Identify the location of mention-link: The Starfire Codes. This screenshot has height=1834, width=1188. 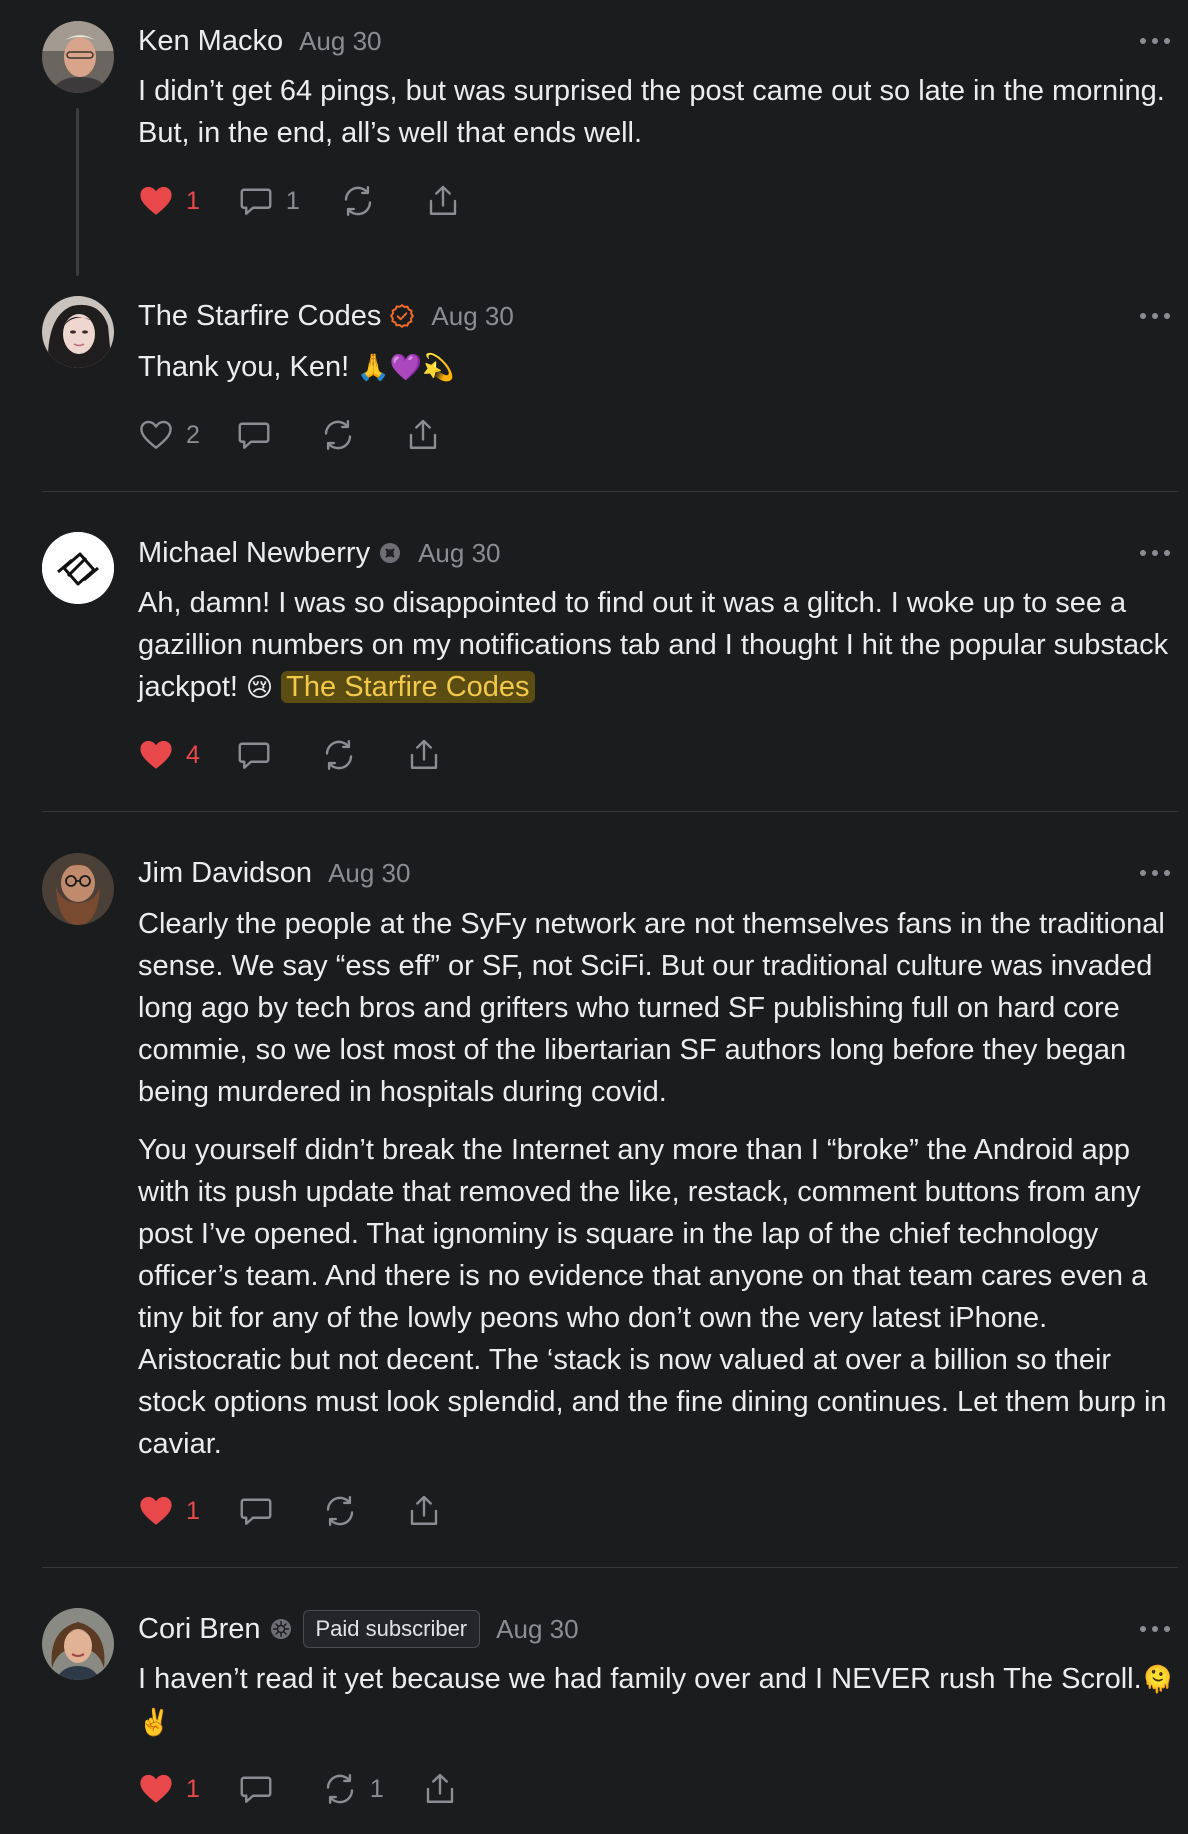
(408, 687).